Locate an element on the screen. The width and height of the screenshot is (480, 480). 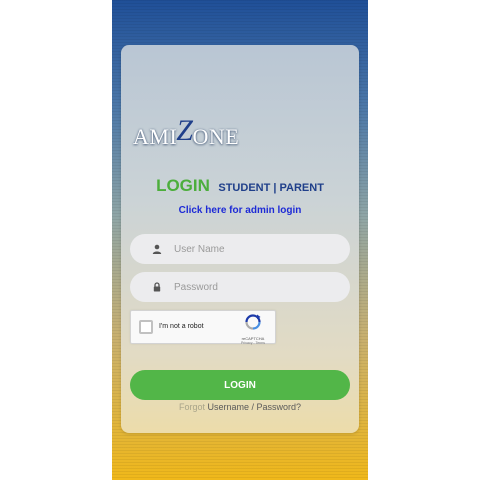
login-heading-title: LOGIN is located at coordinates (183, 185).